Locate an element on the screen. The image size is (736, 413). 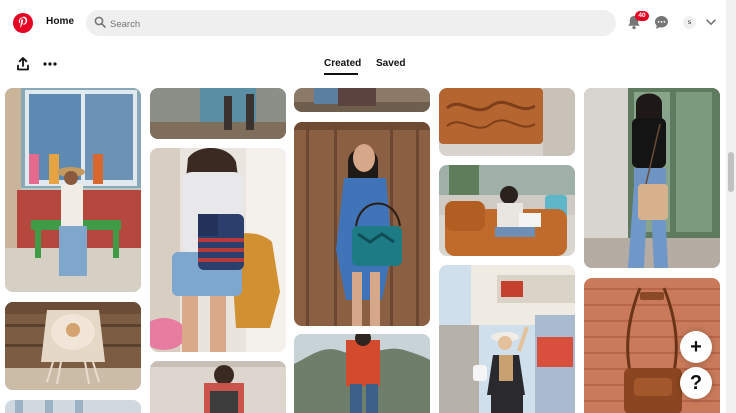
chevron-down-icon is located at coordinates (711, 22).